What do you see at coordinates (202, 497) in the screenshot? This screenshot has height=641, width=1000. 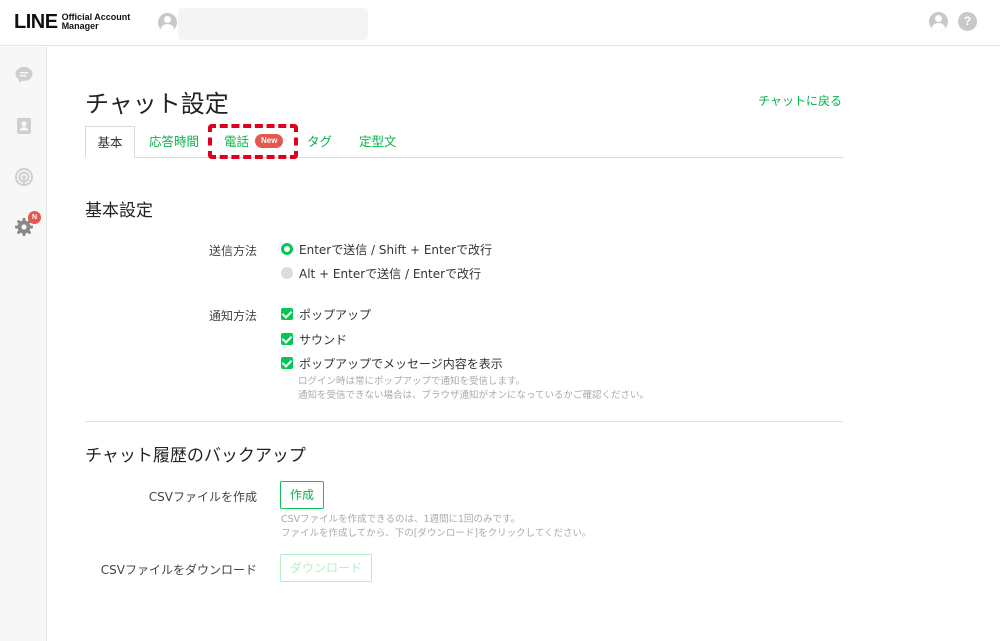 I see `create-csv-label: CSVファイルを作成` at bounding box center [202, 497].